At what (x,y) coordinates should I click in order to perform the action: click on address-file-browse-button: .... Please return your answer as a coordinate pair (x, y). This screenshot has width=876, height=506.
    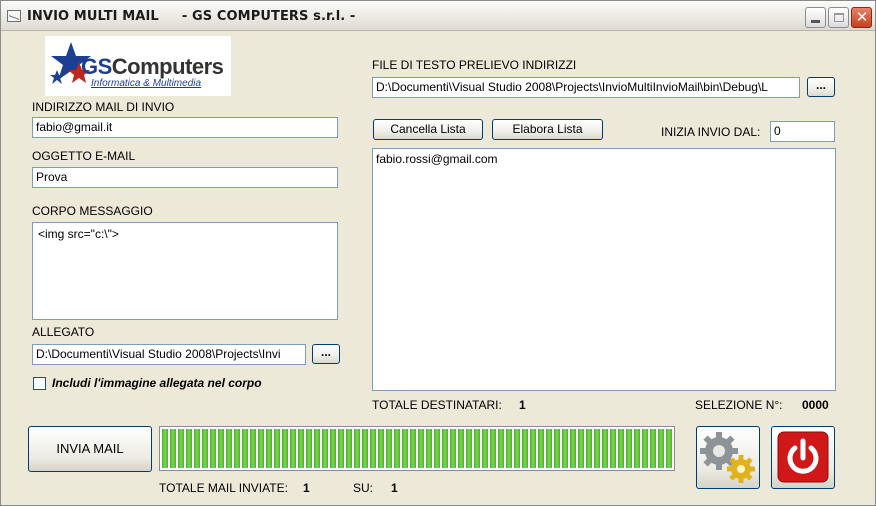
    Looking at the image, I should click on (821, 87).